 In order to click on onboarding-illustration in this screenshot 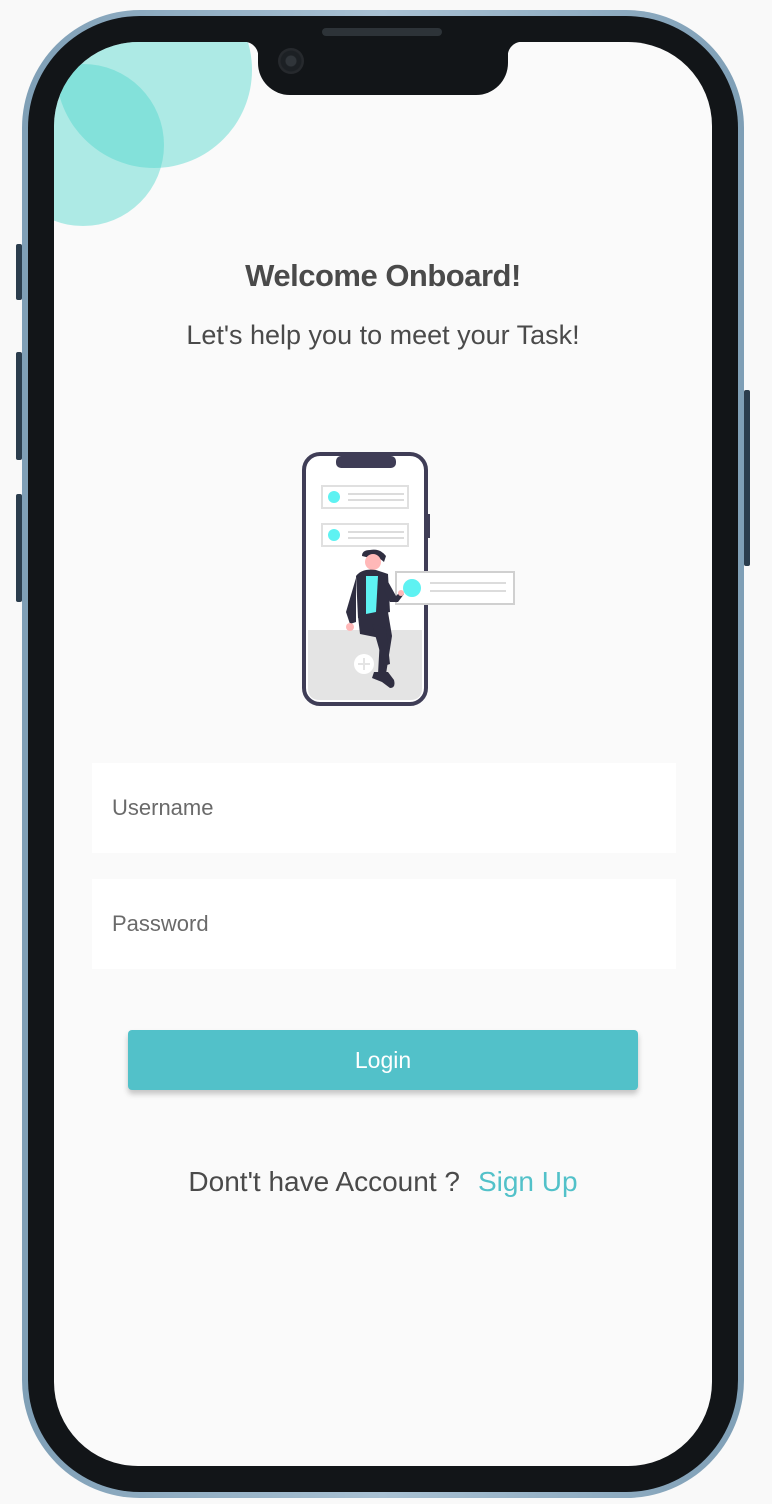, I will do `click(408, 579)`.